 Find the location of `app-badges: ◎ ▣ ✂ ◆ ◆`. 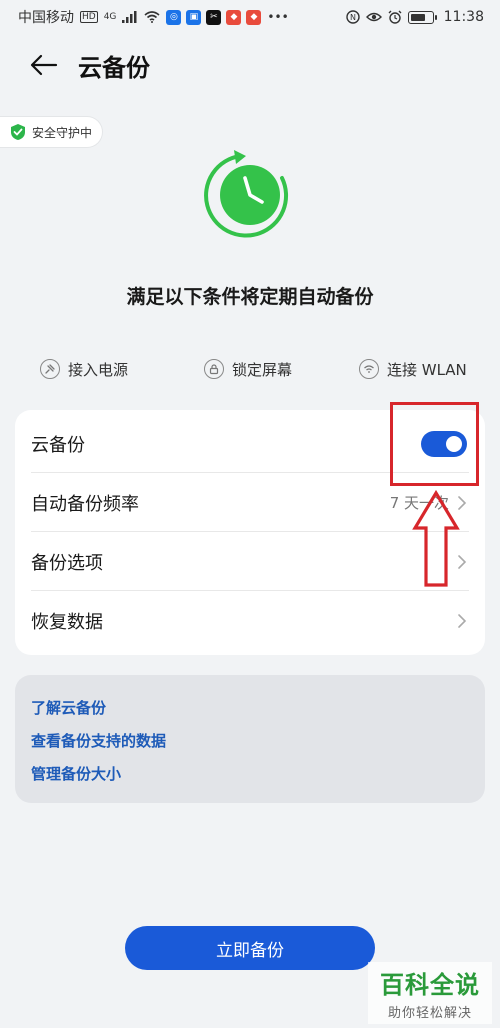

app-badges: ◎ ▣ ✂ ◆ ◆ is located at coordinates (214, 17).